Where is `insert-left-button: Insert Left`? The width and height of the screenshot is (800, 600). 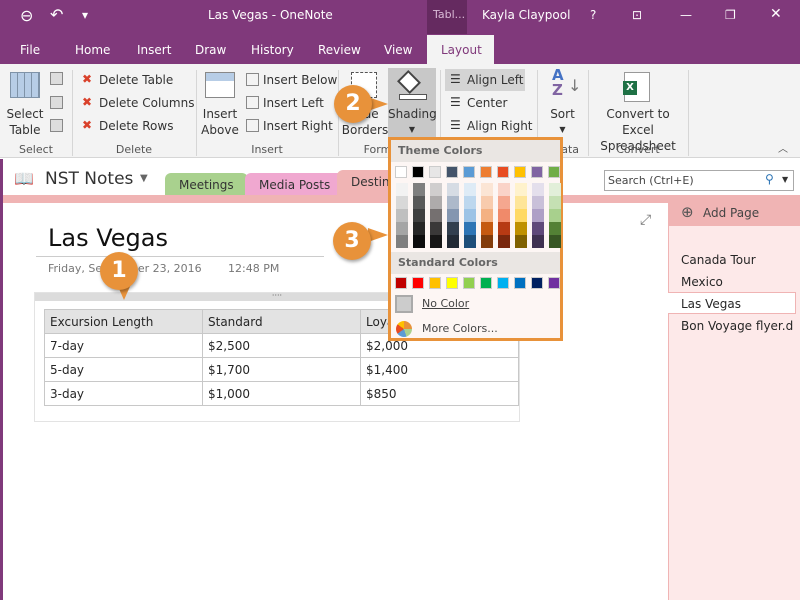
insert-left-button: Insert Left is located at coordinates (293, 103).